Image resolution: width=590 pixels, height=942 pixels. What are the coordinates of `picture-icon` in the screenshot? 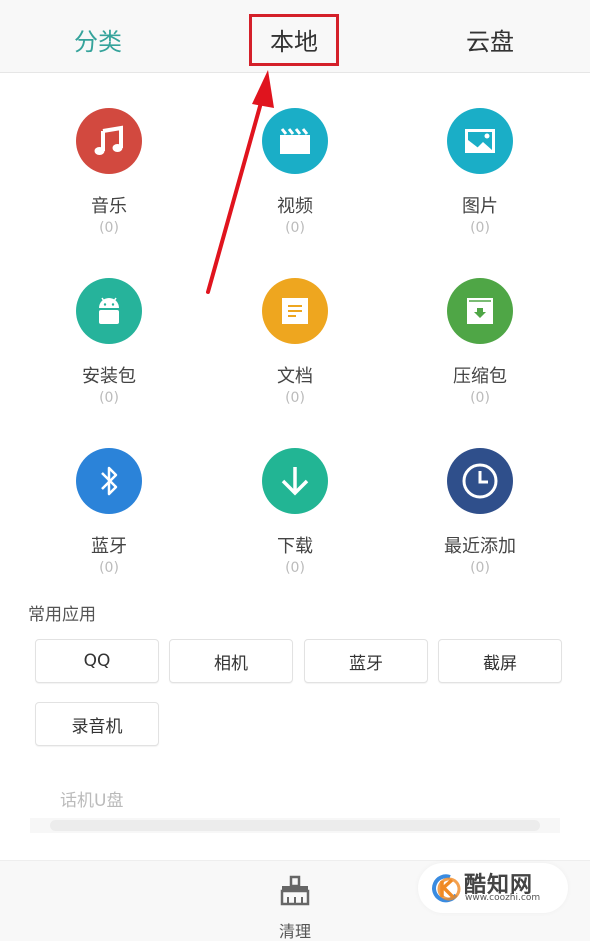 It's located at (480, 141).